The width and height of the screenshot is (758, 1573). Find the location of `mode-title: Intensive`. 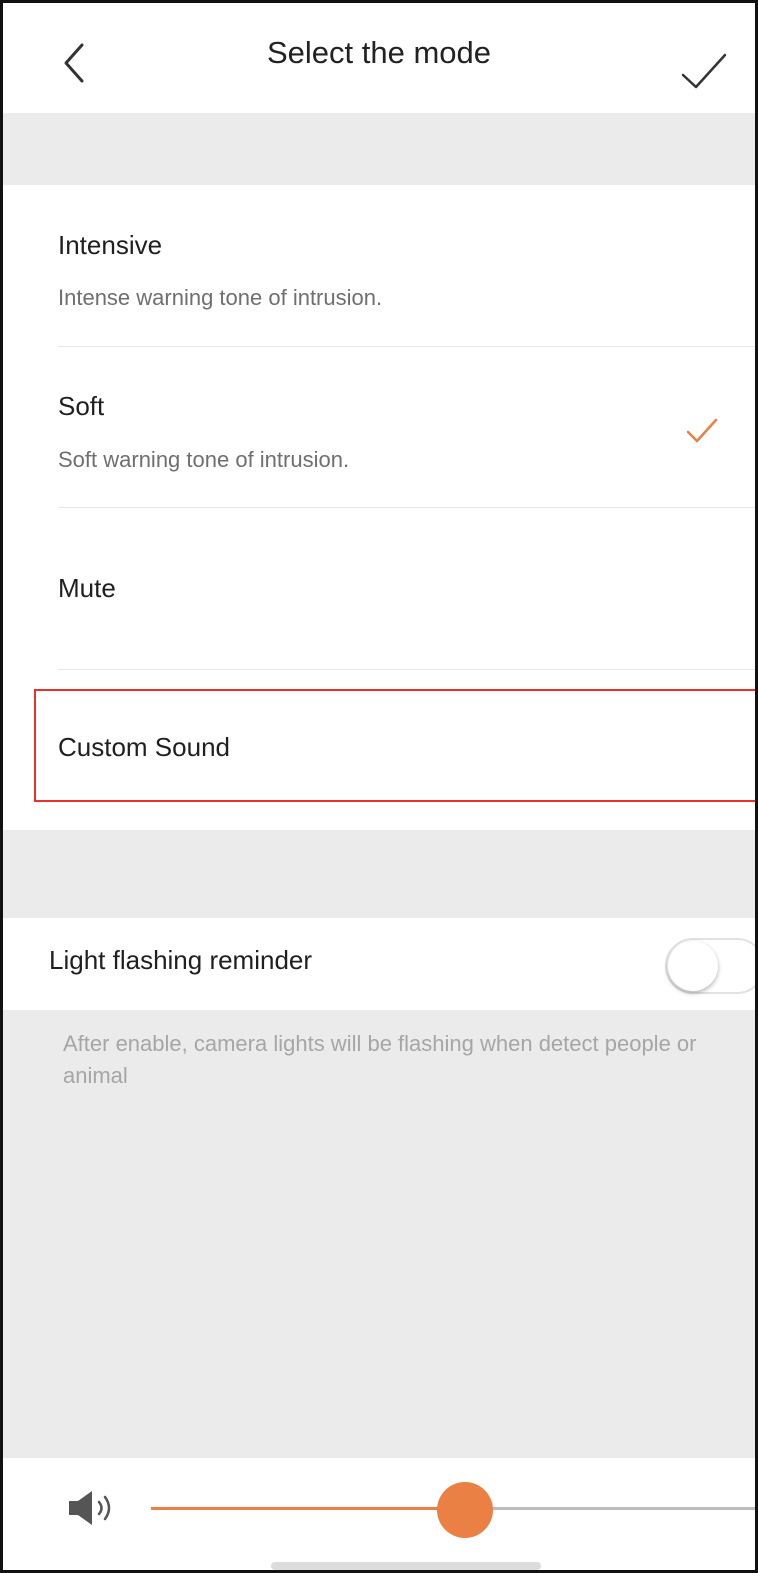

mode-title: Intensive is located at coordinates (110, 245).